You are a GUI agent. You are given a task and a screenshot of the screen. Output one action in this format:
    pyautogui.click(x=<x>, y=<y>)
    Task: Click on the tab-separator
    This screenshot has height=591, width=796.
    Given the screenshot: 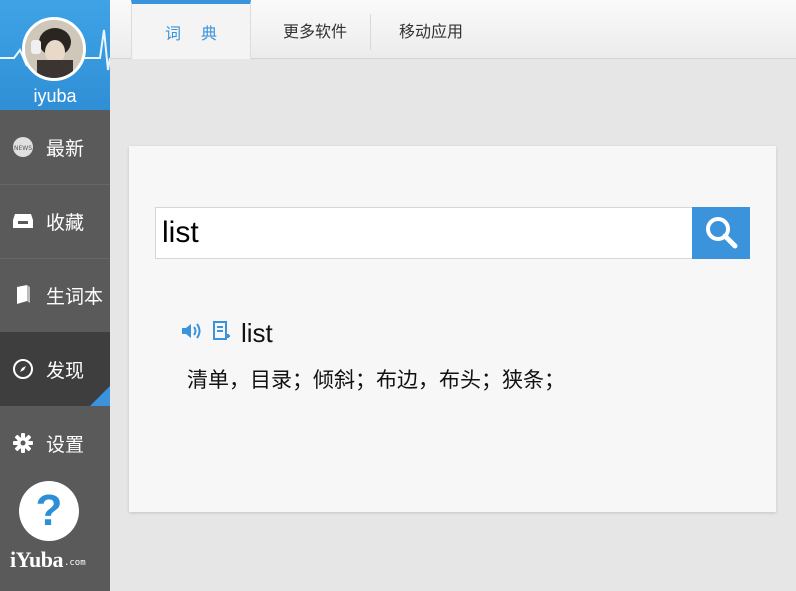 What is the action you would take?
    pyautogui.click(x=370, y=32)
    